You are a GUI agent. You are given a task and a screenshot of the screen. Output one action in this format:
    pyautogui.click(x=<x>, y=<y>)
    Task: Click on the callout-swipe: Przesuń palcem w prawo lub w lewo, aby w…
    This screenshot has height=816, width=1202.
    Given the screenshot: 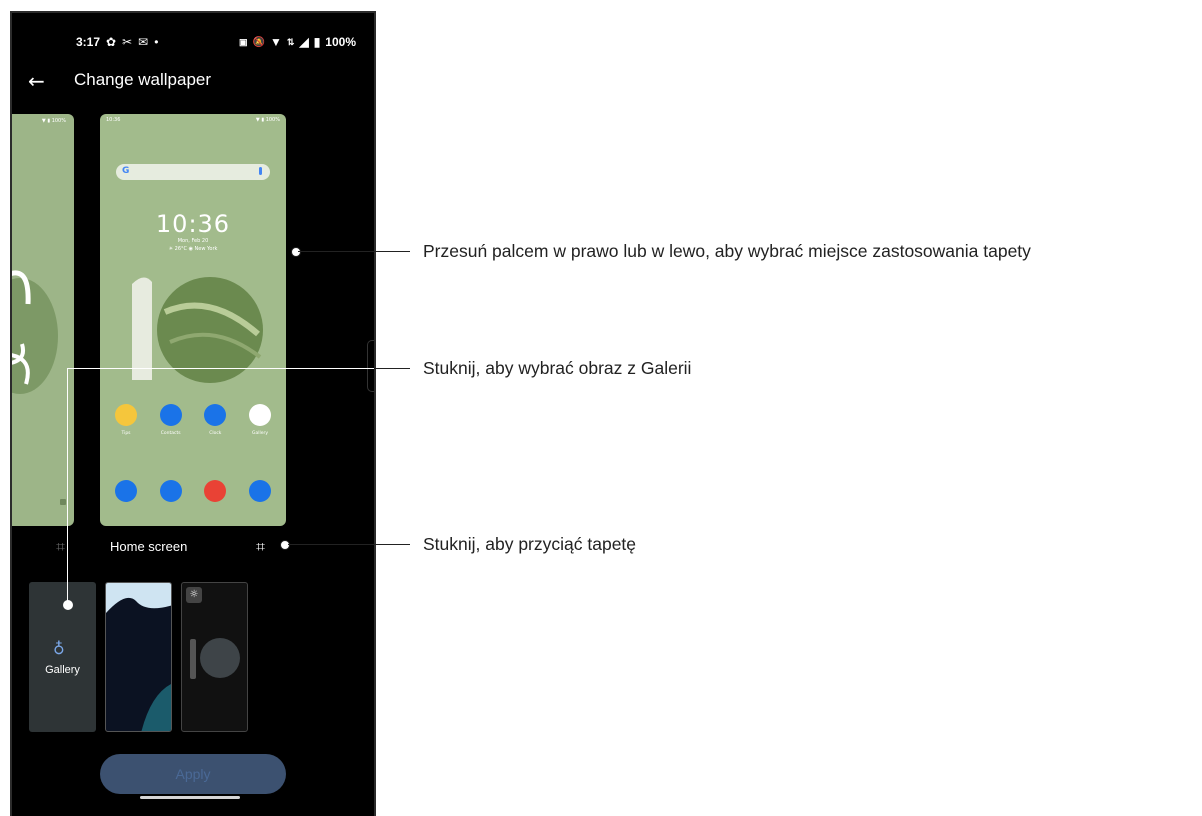 What is the action you would take?
    pyautogui.click(x=727, y=251)
    